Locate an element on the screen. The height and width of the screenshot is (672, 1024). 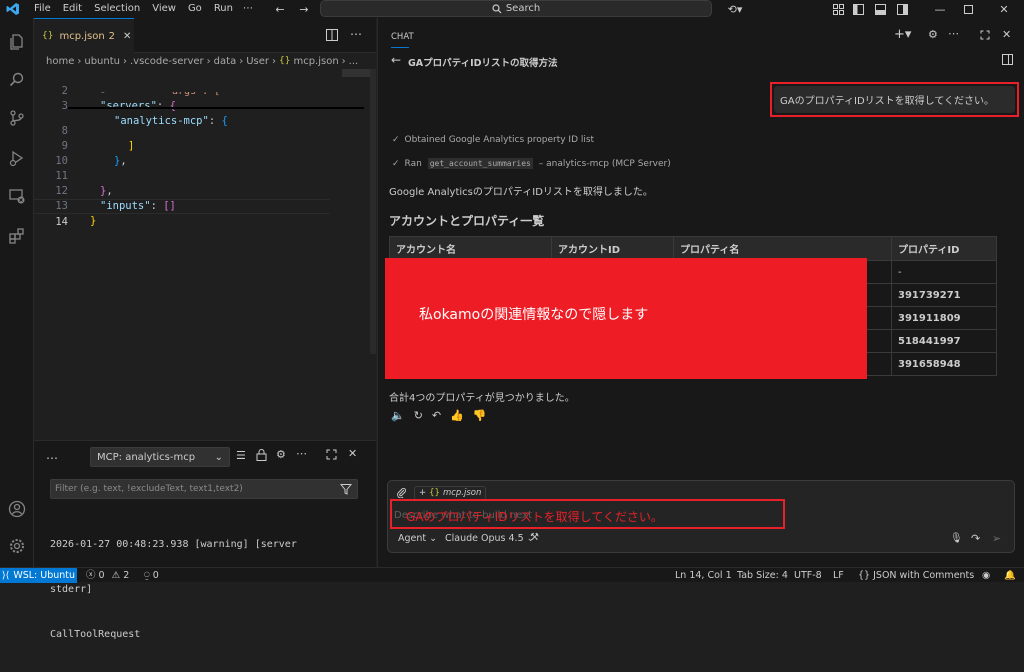
chat-input-text: GAのプロパティIDリストを取得してください。 is located at coordinates (534, 516).